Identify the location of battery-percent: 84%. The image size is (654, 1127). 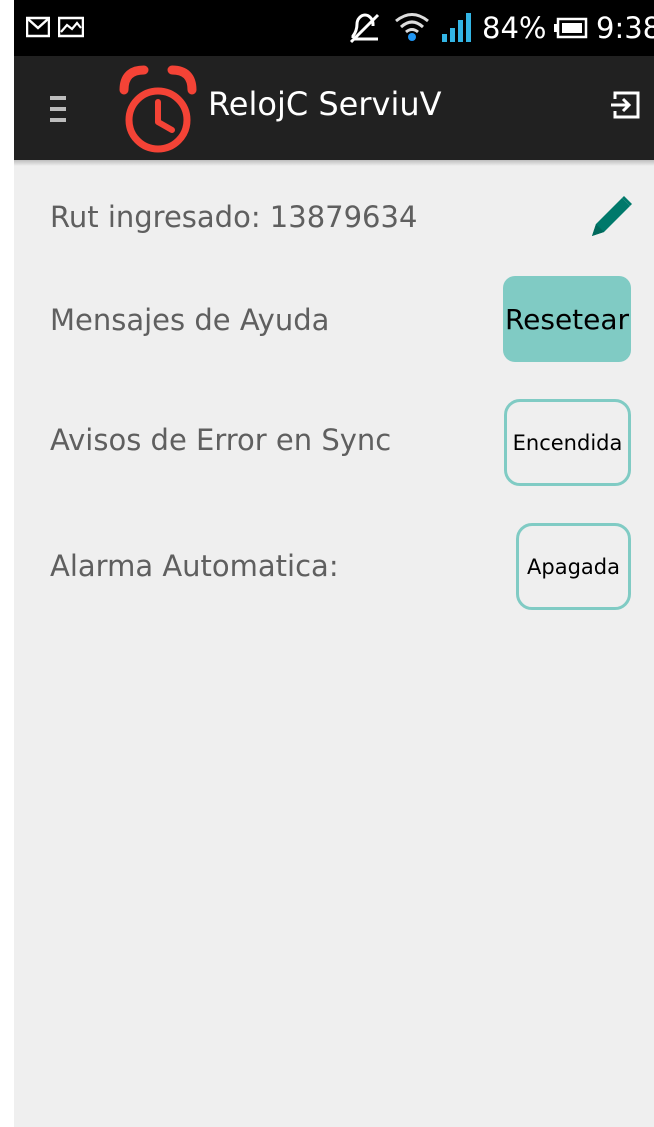
(514, 28).